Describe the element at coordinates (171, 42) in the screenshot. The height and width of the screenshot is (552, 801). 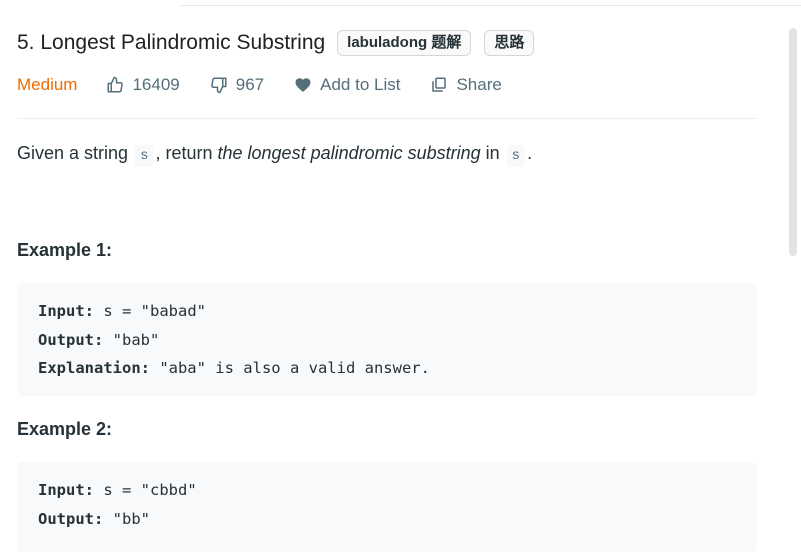
I see `problem-title: 5. Longest Palindromic Substring` at that location.